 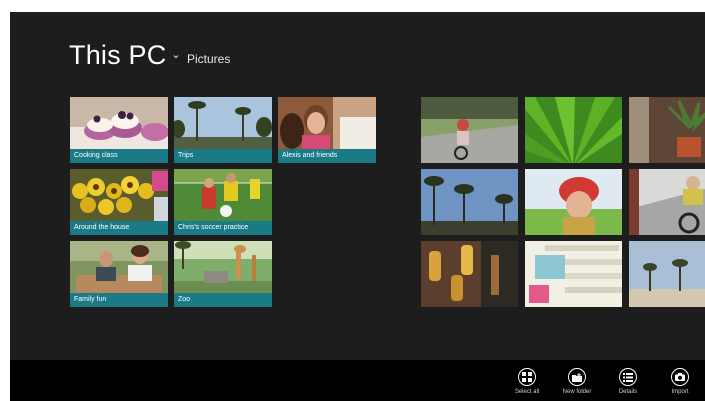 I want to click on details-label: Details, so click(x=628, y=392).